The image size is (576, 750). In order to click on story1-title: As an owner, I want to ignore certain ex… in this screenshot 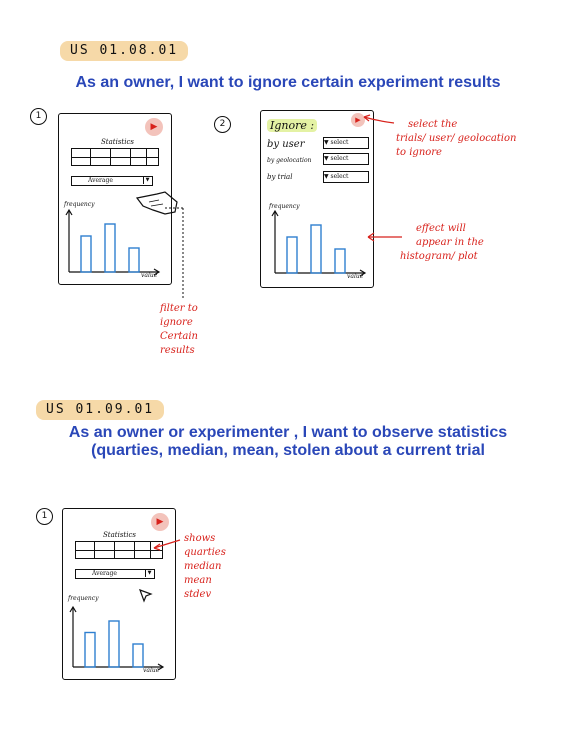, I will do `click(288, 82)`.